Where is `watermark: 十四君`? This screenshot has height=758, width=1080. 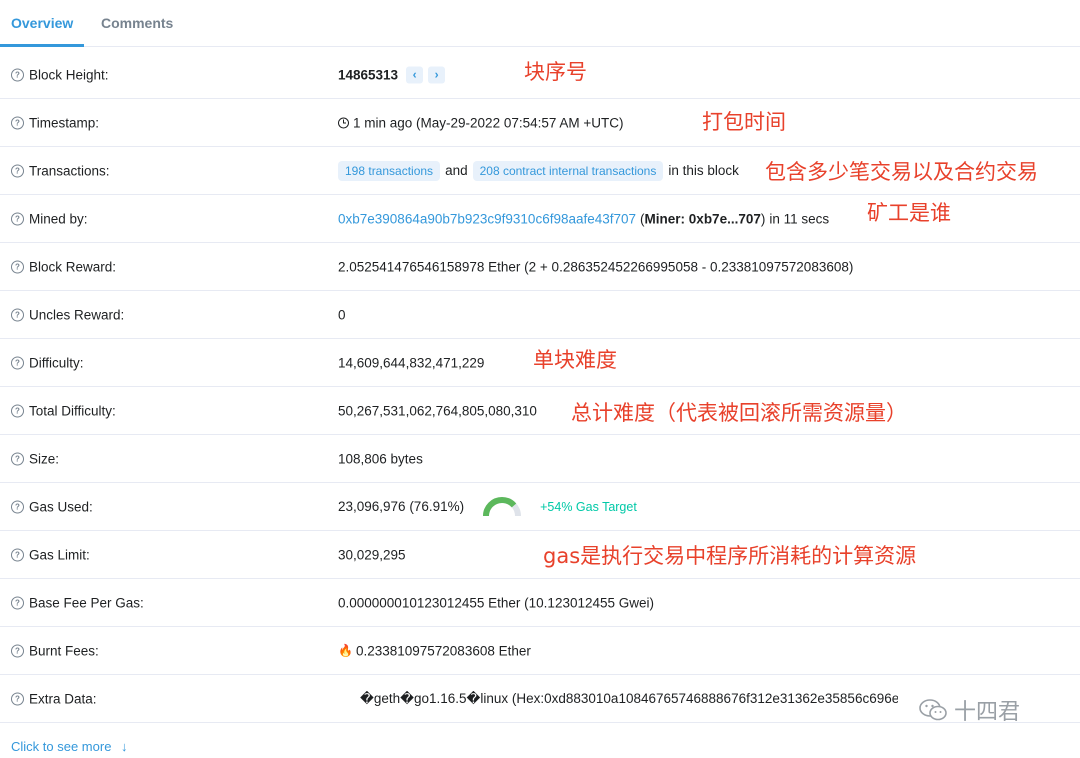 watermark: 十四君 is located at coordinates (969, 710).